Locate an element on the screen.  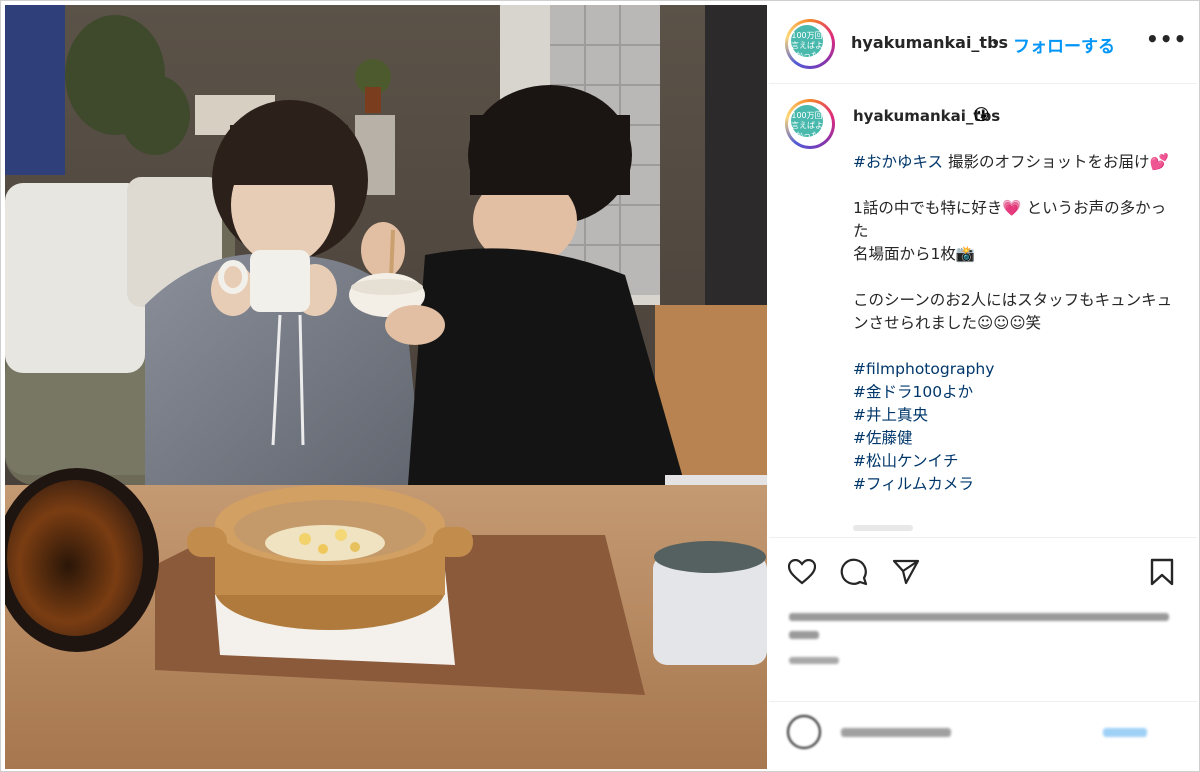
comment-icon is located at coordinates (854, 572).